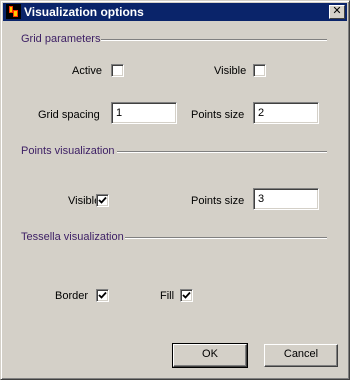 The height and width of the screenshot is (380, 350). I want to click on grid-spacing-input, so click(144, 113).